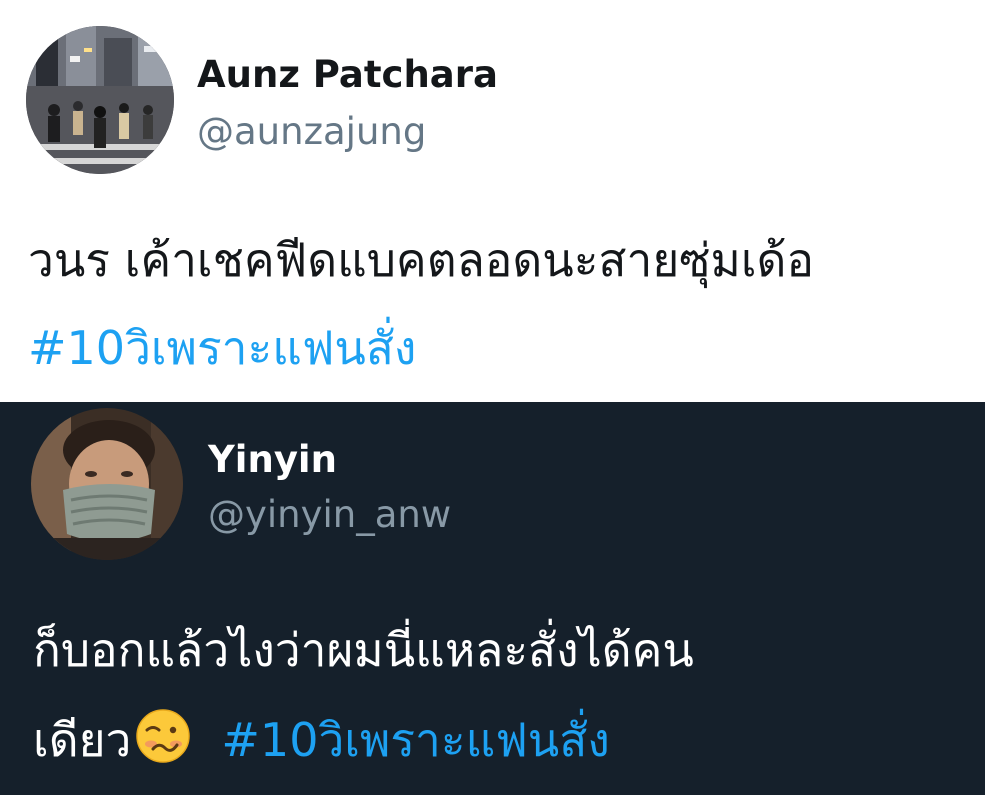 This screenshot has width=985, height=795. Describe the element at coordinates (163, 736) in the screenshot. I see `woozy-face-emoji-icon` at that location.